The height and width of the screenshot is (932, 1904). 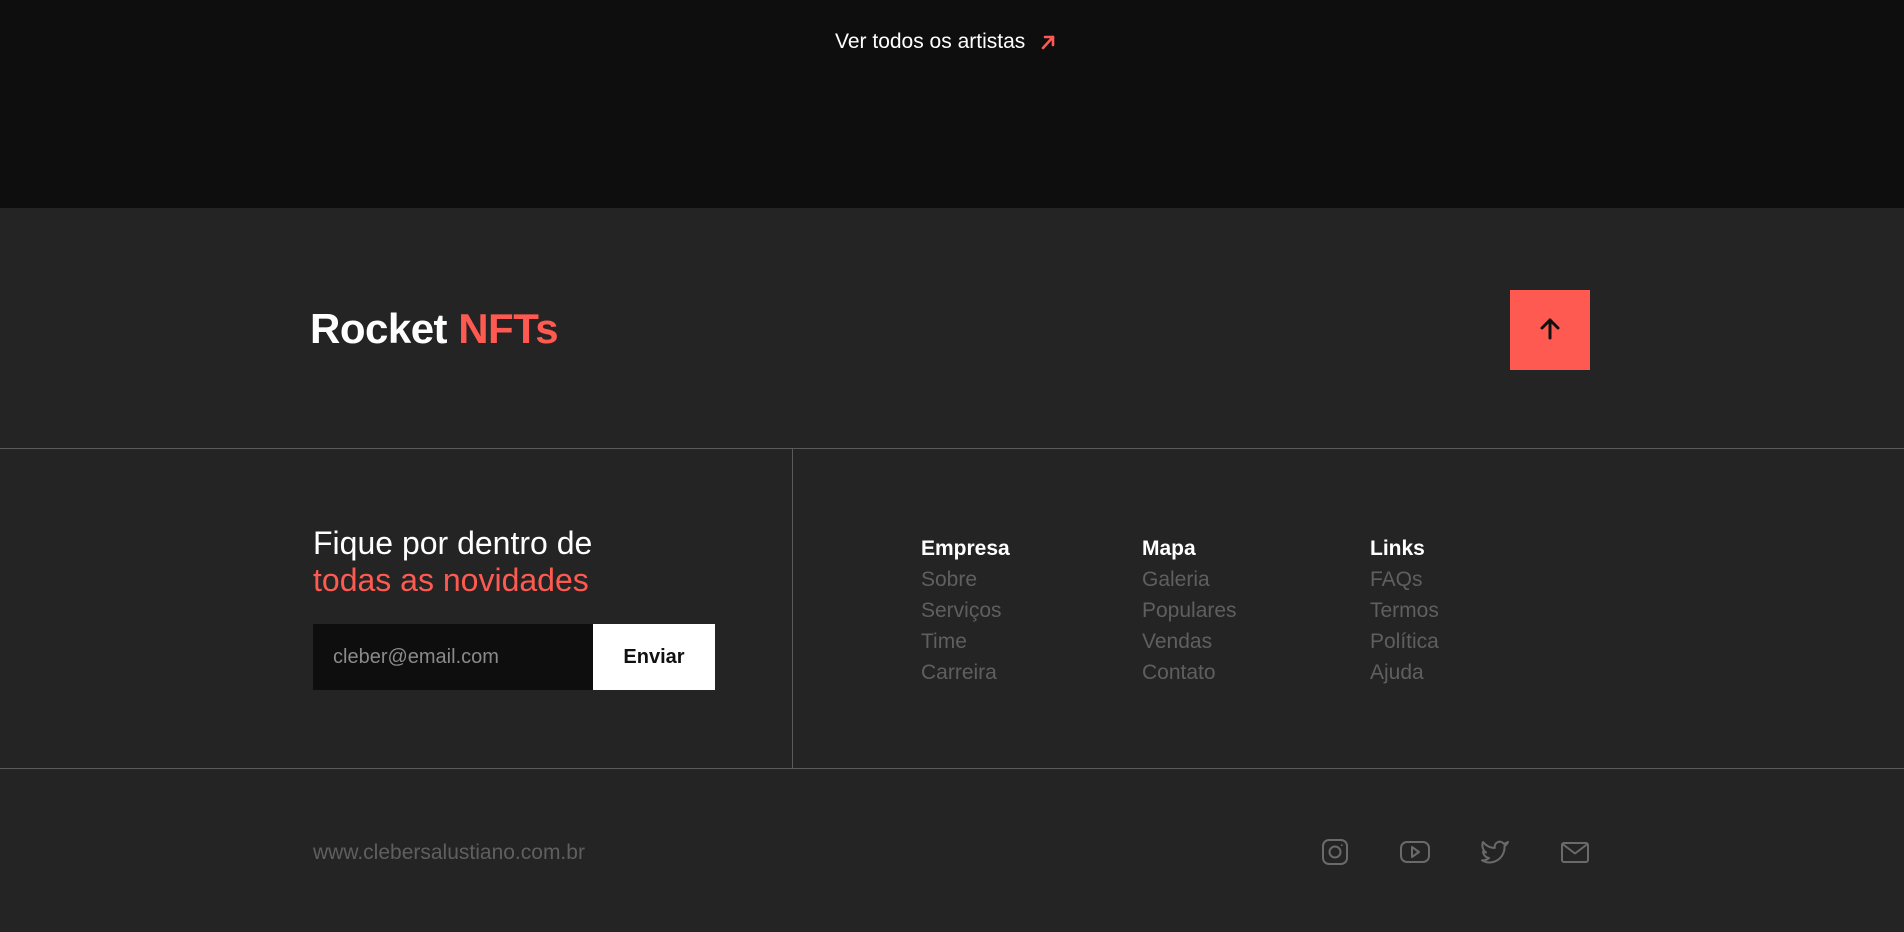 I want to click on footer-link-servicos: Serviços, so click(x=965, y=610).